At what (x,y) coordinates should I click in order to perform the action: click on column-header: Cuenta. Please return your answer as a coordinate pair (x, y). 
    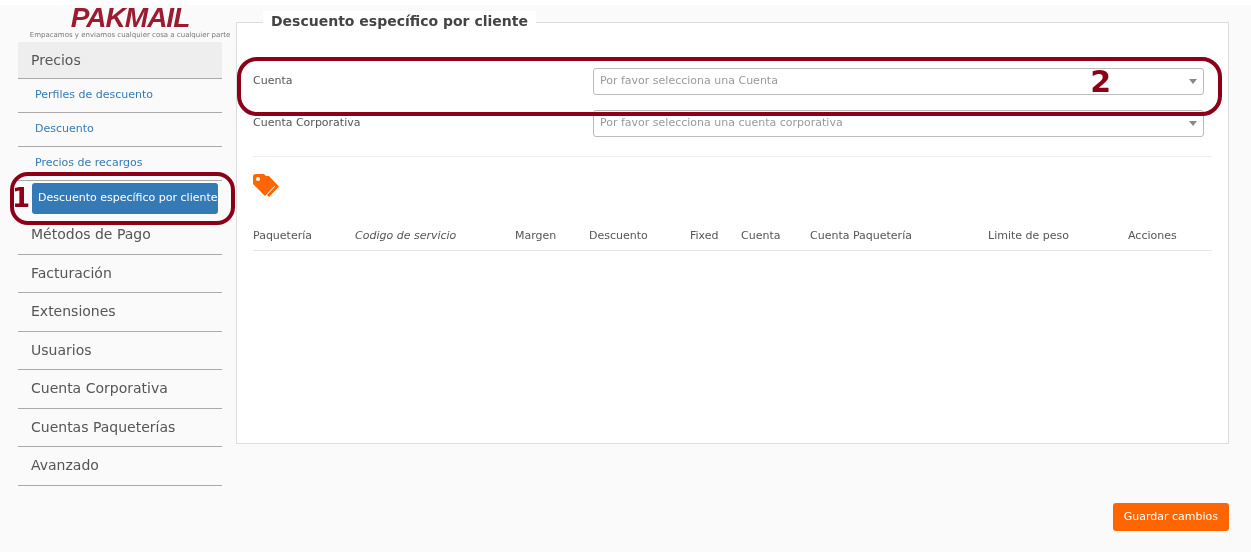
    Looking at the image, I should click on (761, 235).